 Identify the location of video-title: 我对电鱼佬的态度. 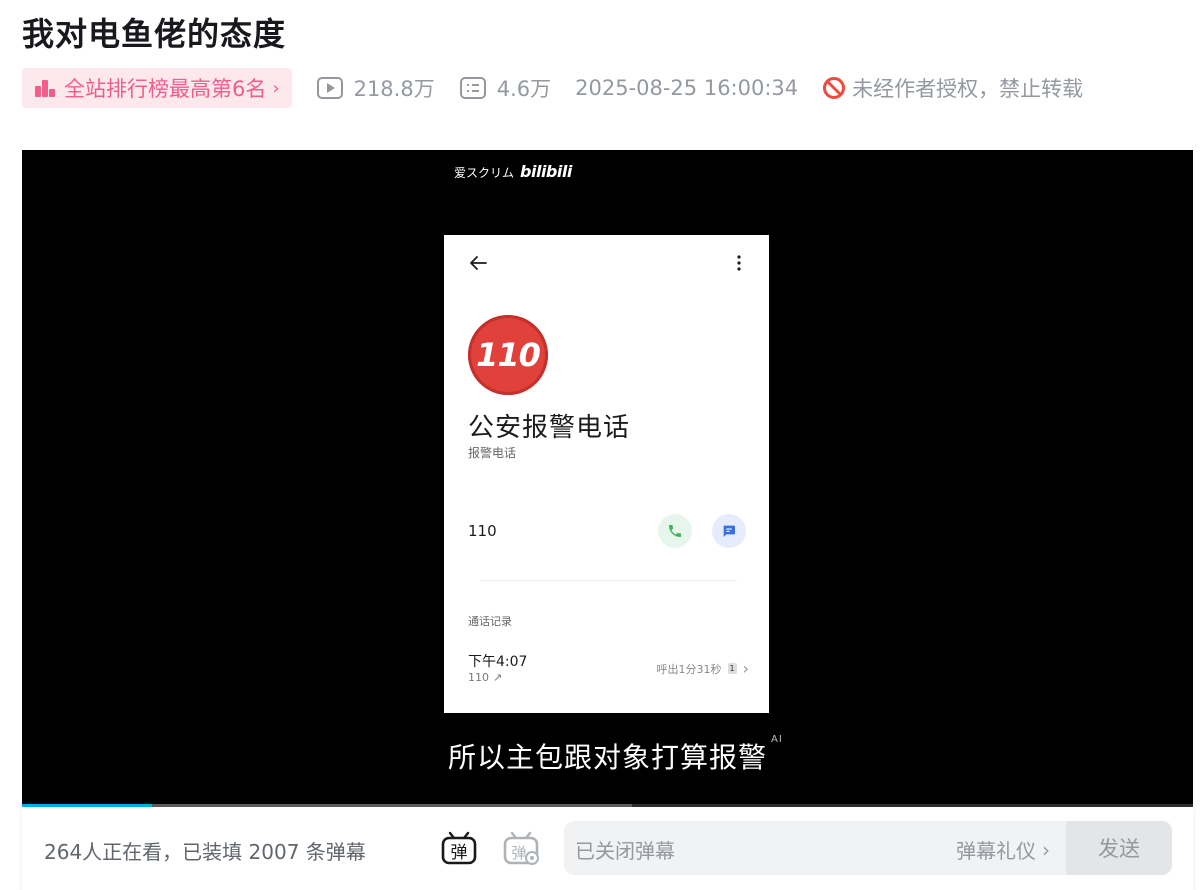
(154, 34).